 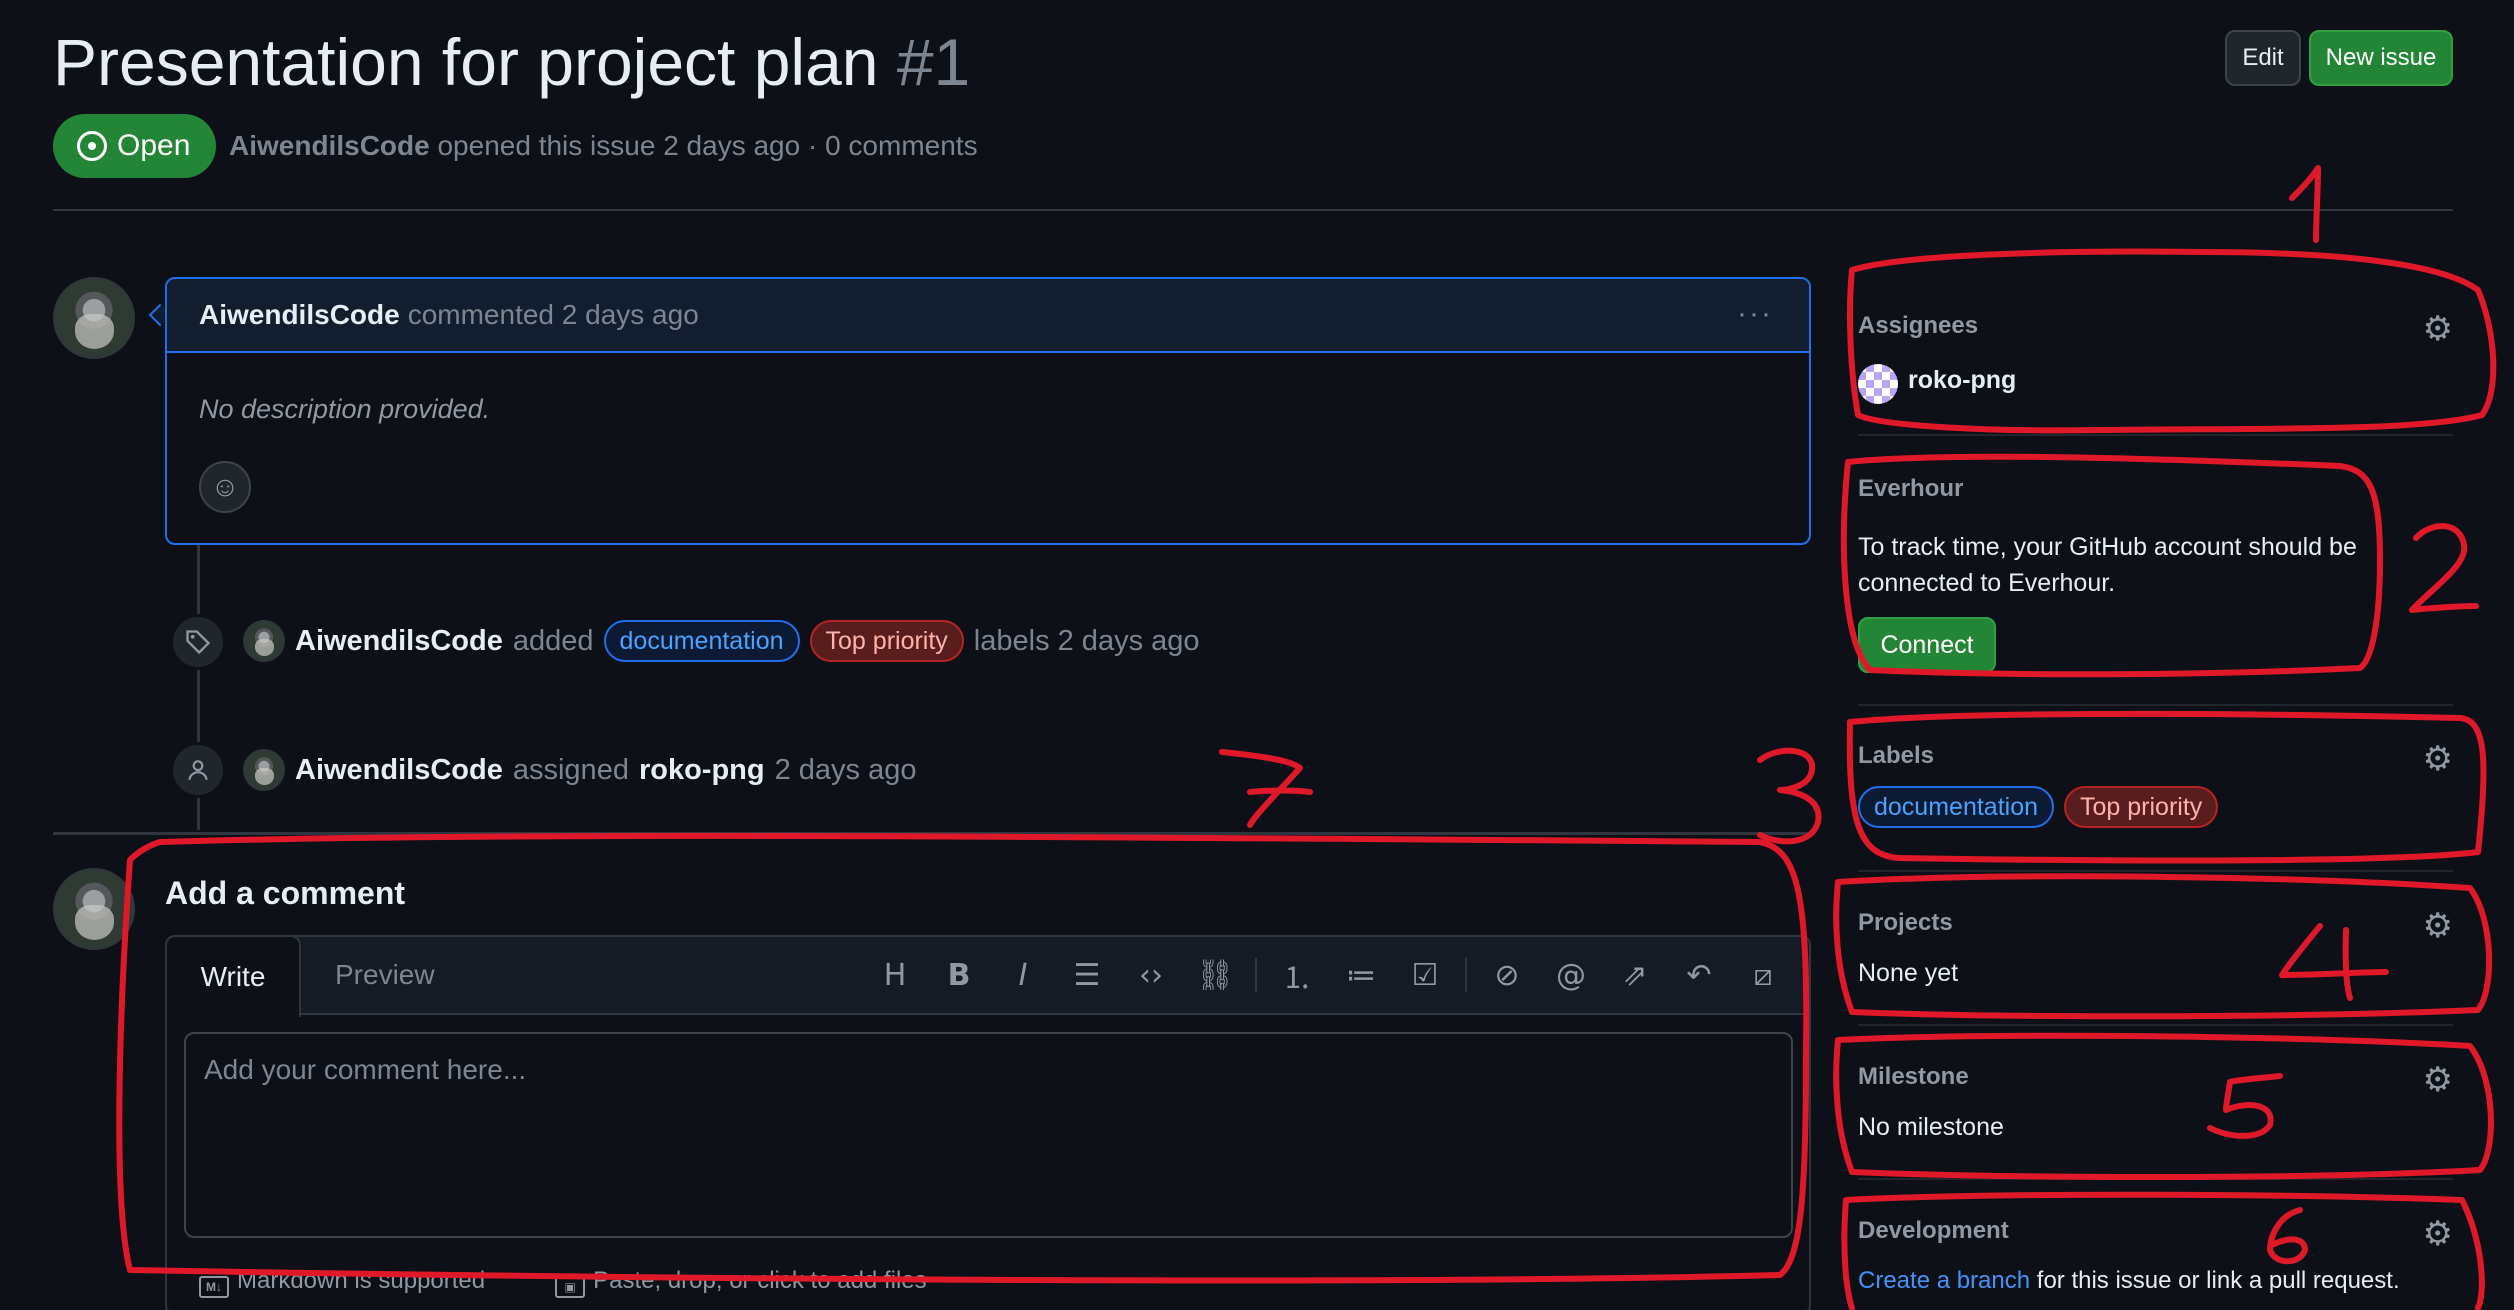 What do you see at coordinates (1086, 640) in the screenshot?
I see `event-suffix: labels 2 days ago` at bounding box center [1086, 640].